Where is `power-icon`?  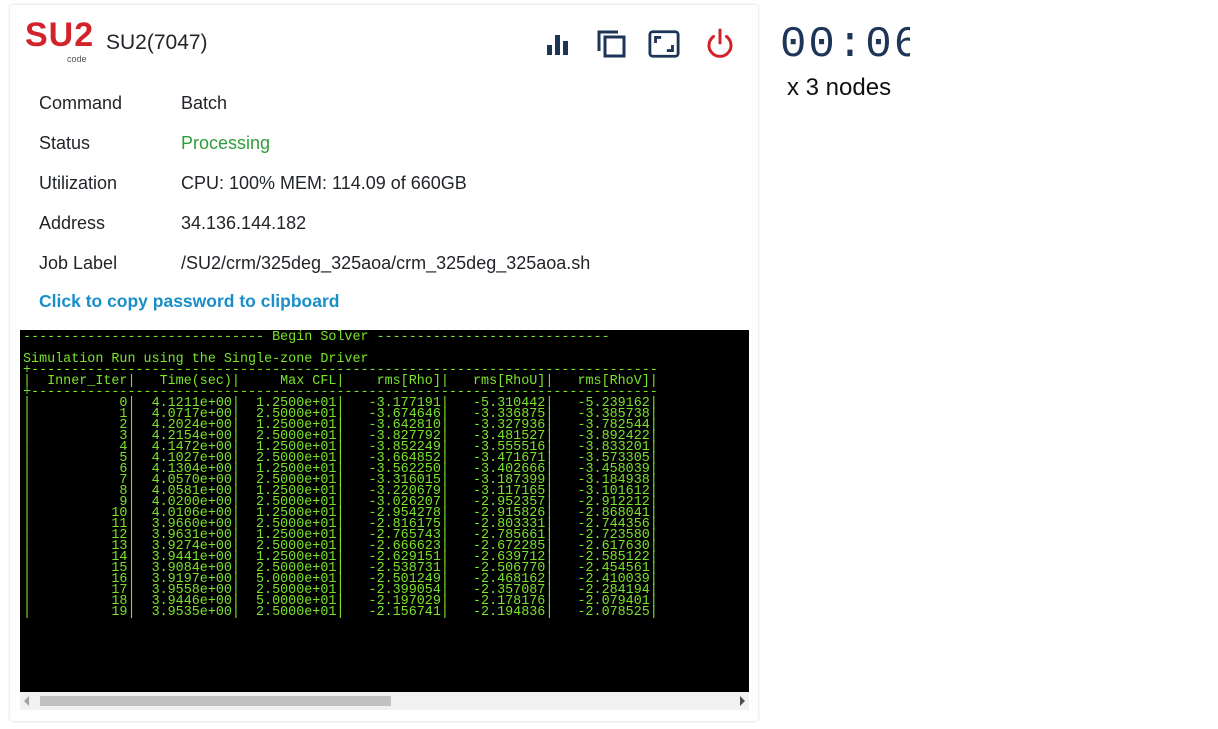
power-icon is located at coordinates (720, 43).